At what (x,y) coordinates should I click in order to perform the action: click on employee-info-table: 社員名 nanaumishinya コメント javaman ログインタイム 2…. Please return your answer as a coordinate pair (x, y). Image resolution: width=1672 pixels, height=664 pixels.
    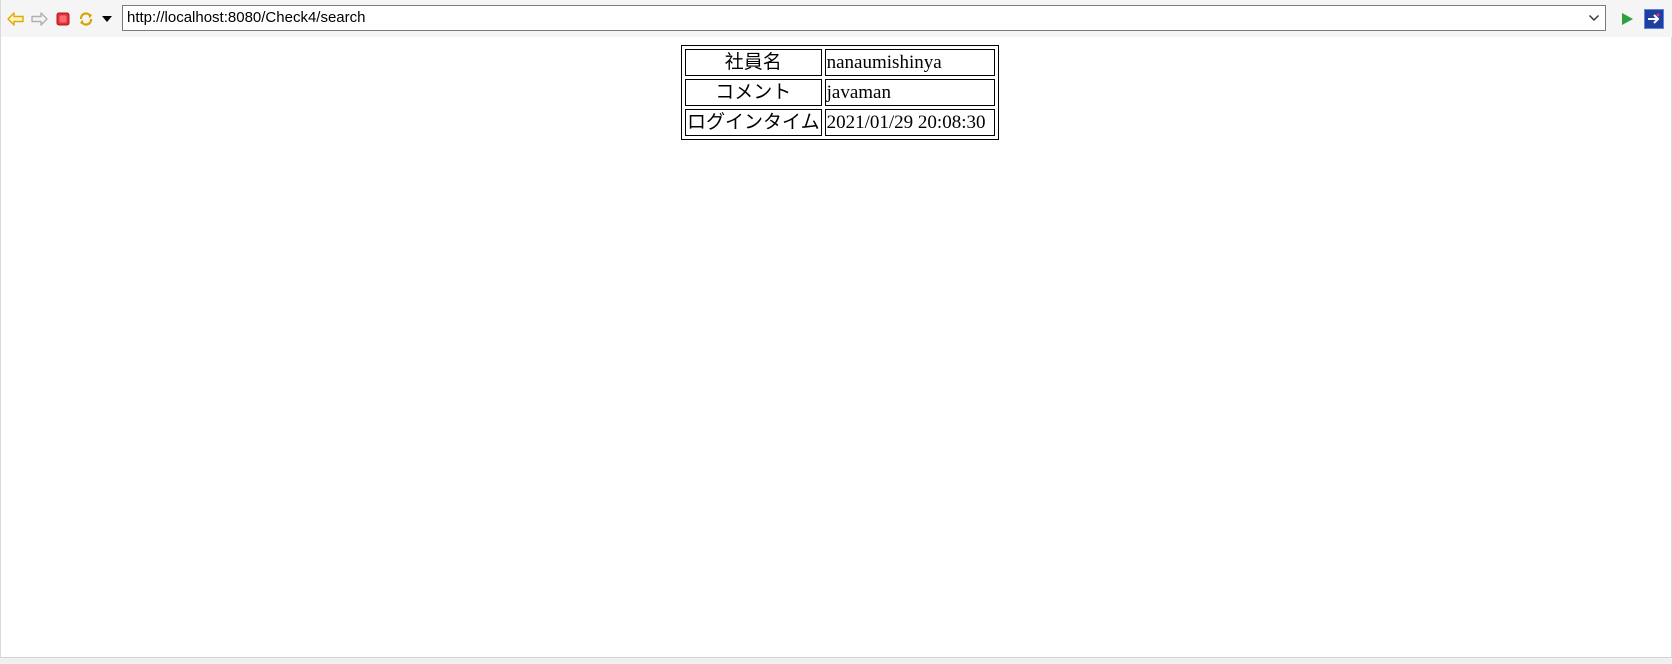
    Looking at the image, I should click on (840, 92).